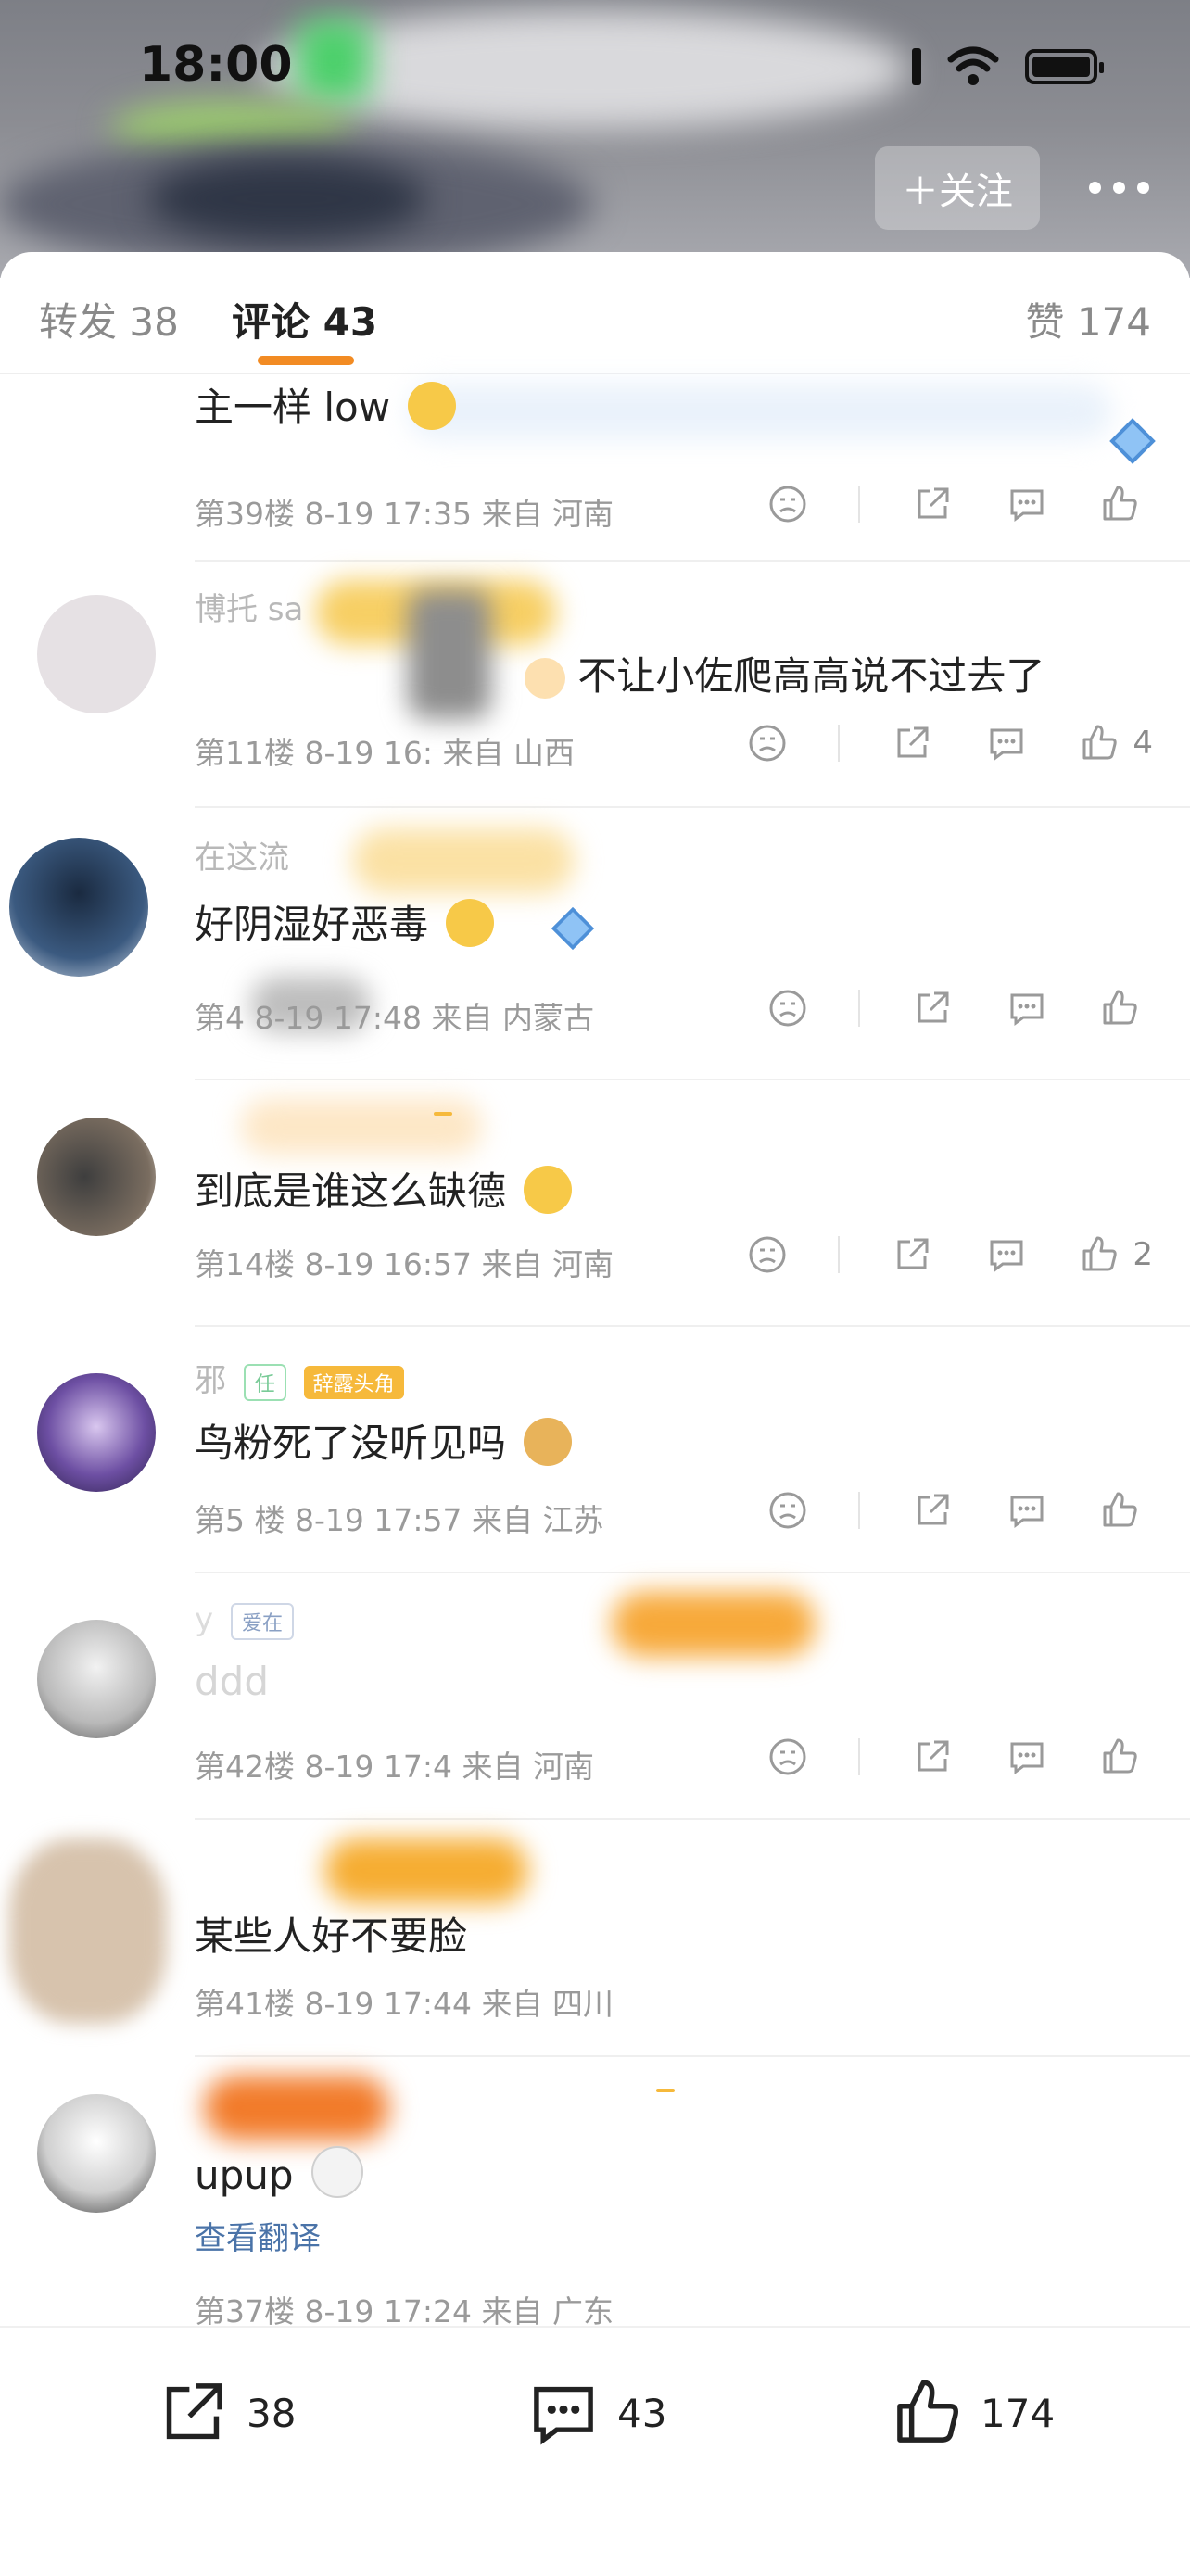 Image resolution: width=1190 pixels, height=2576 pixels. Describe the element at coordinates (432, 406) in the screenshot. I see `crying-emoji-icon` at that location.